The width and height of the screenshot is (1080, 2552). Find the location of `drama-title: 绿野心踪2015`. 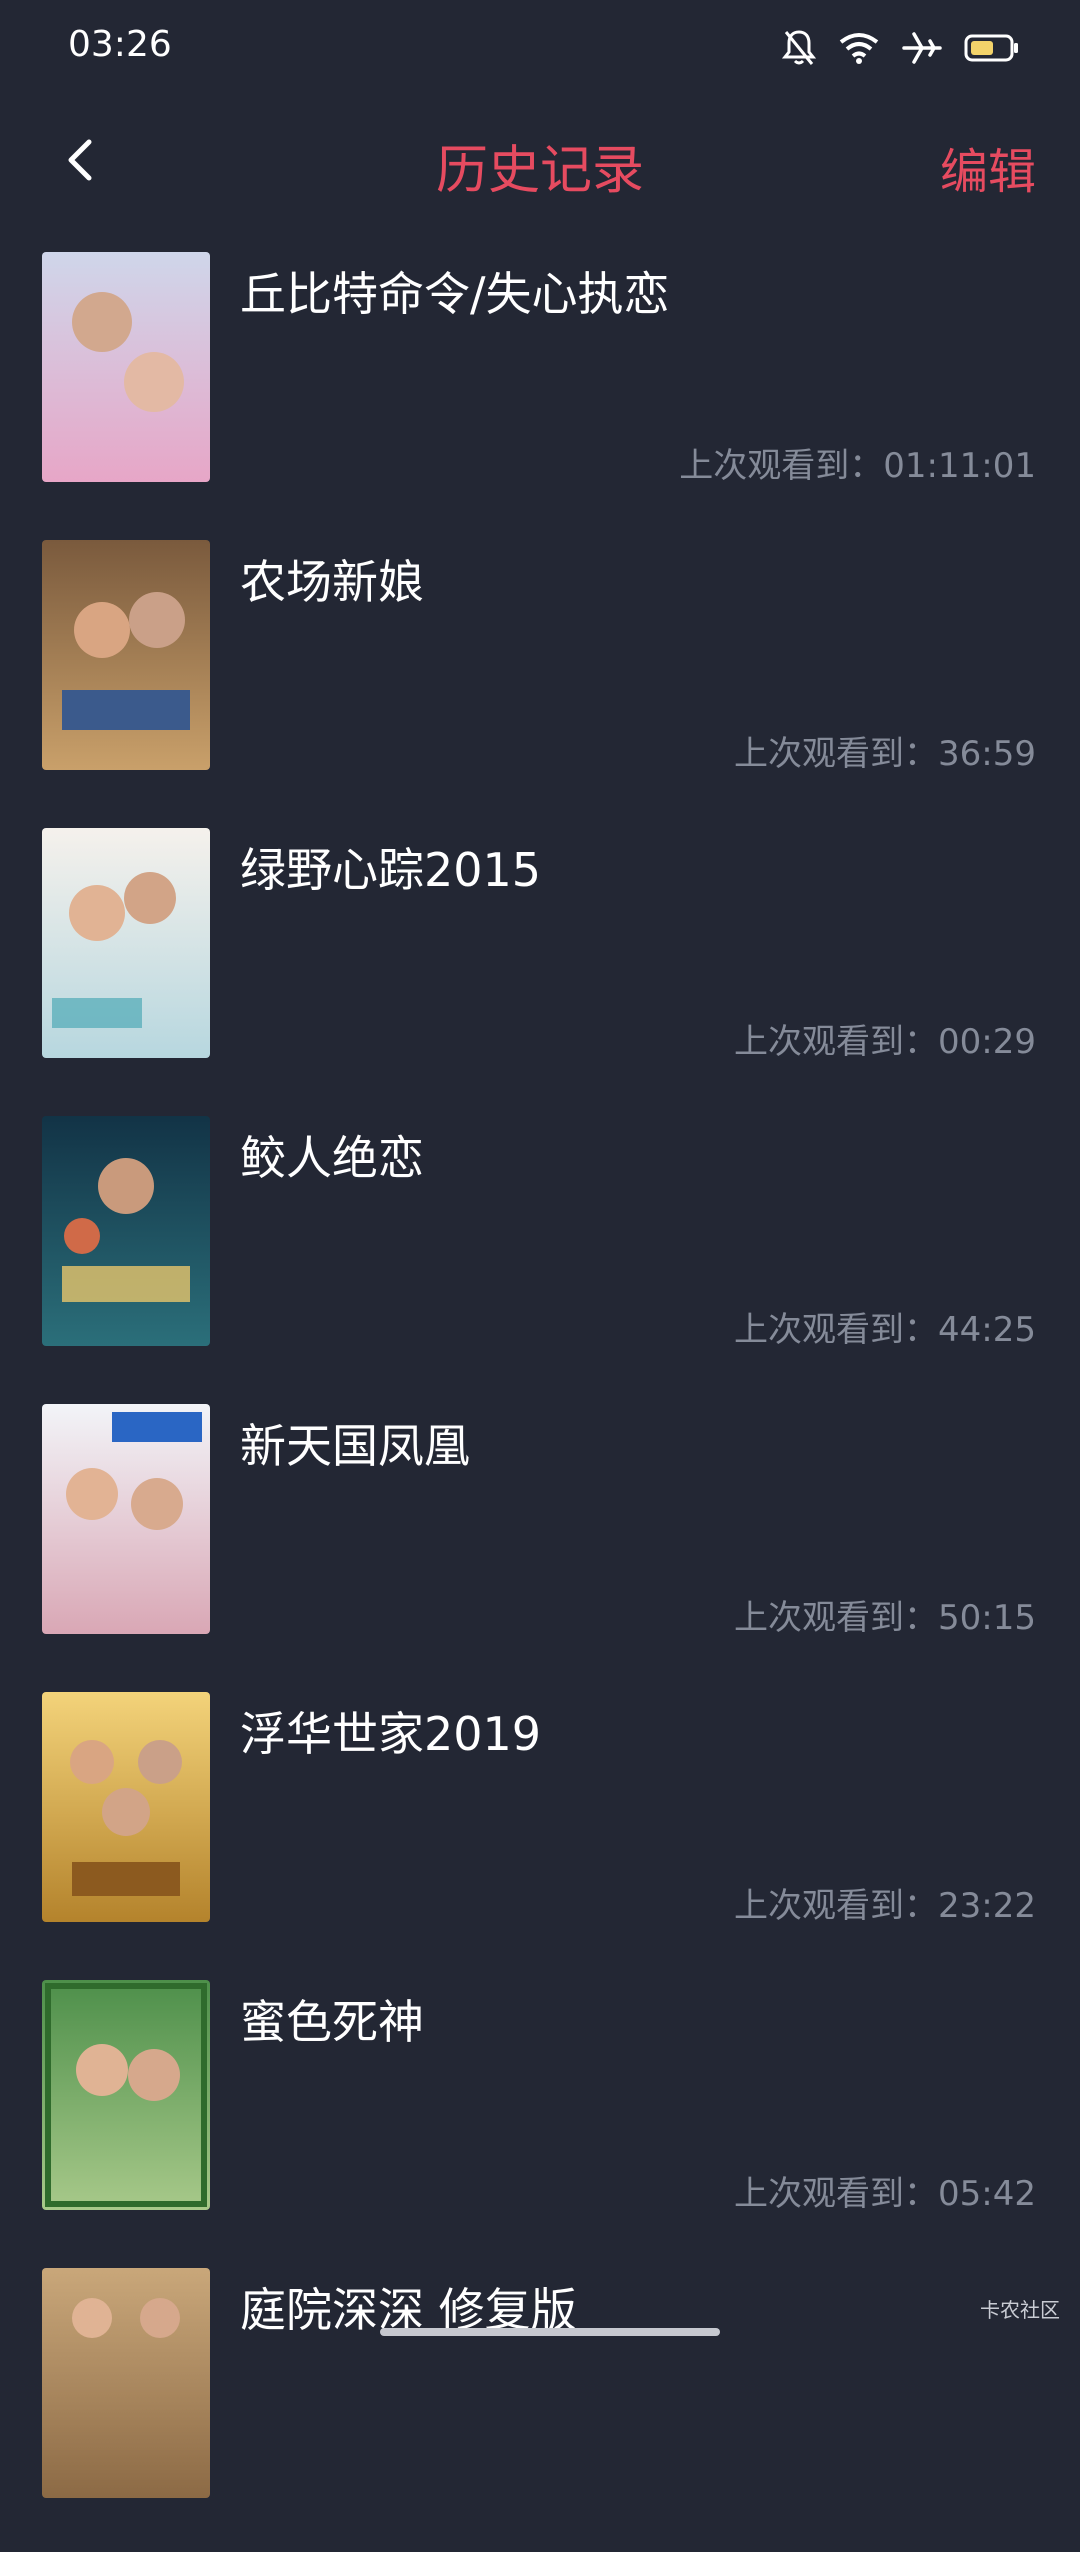

drama-title: 绿野心踪2015 is located at coordinates (391, 870).